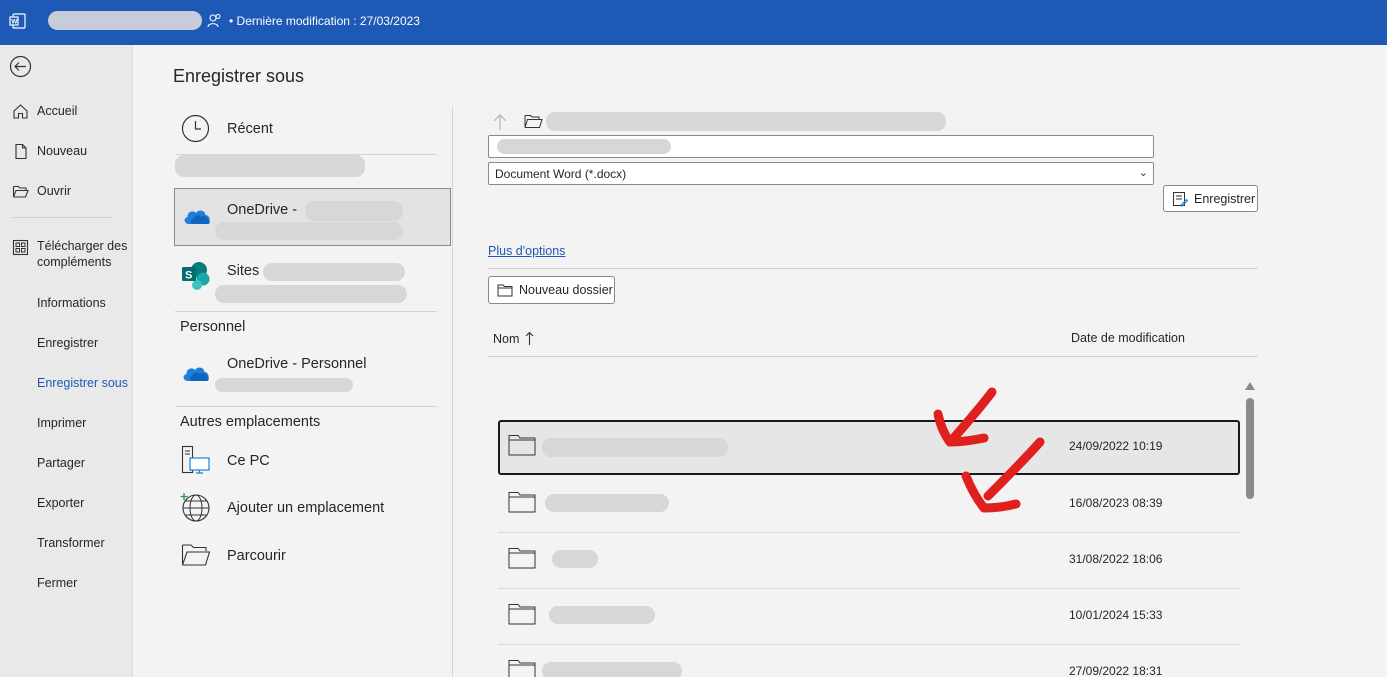 The image size is (1387, 677). What do you see at coordinates (71, 303) in the screenshot?
I see `nav-label: Informations` at bounding box center [71, 303].